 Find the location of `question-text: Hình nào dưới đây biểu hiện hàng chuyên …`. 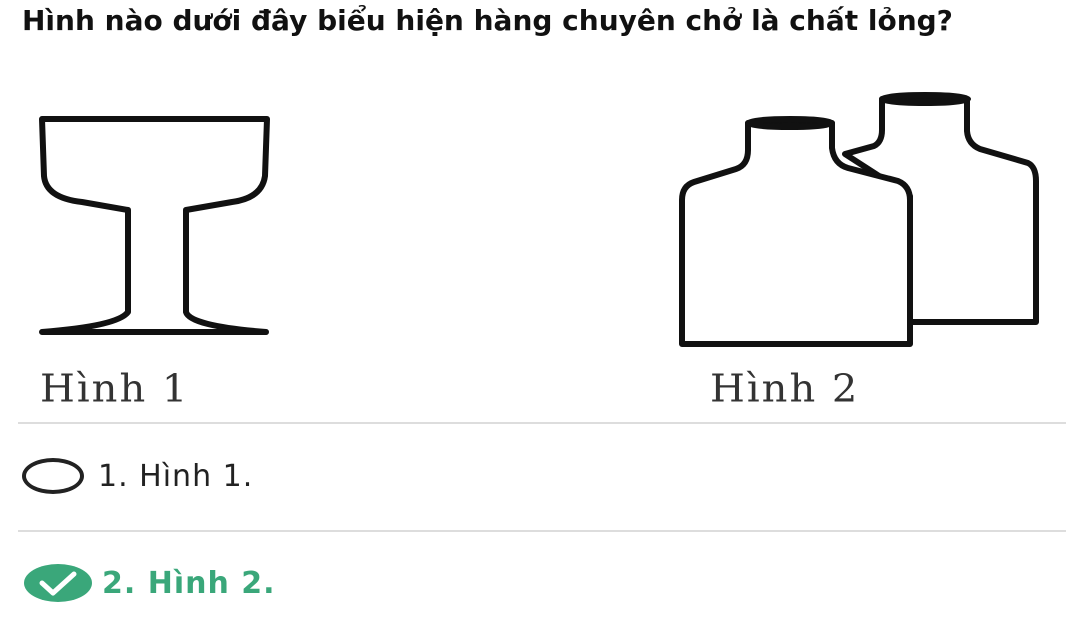

question-text: Hình nào dưới đây biểu hiện hàng chuyên … is located at coordinates (487, 20).